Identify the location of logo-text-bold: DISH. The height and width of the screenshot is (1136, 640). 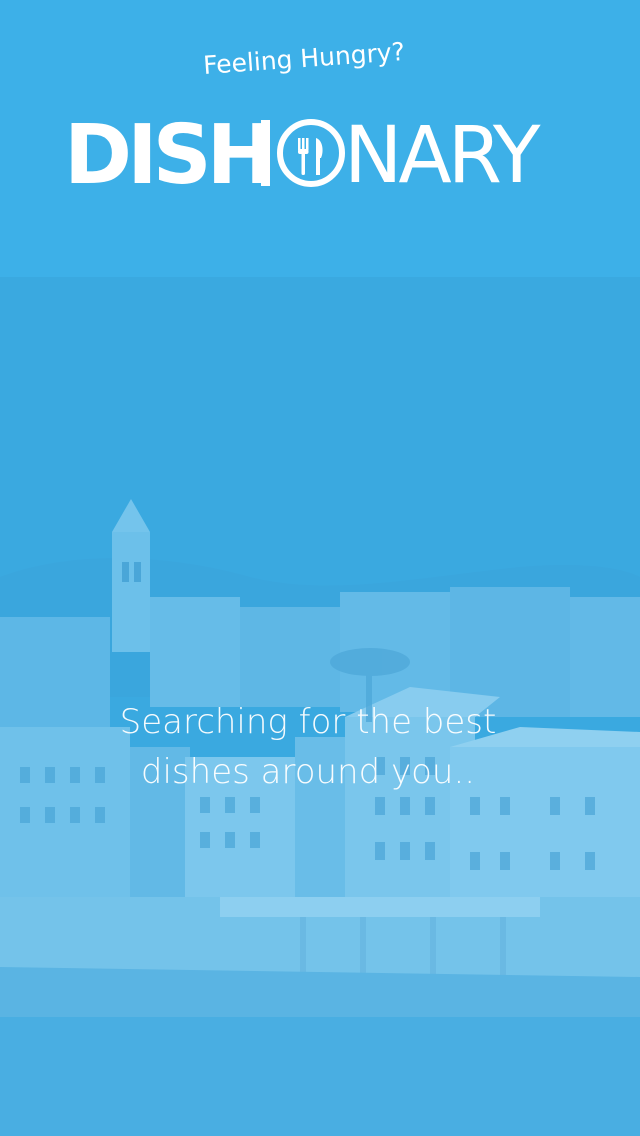
(169, 155).